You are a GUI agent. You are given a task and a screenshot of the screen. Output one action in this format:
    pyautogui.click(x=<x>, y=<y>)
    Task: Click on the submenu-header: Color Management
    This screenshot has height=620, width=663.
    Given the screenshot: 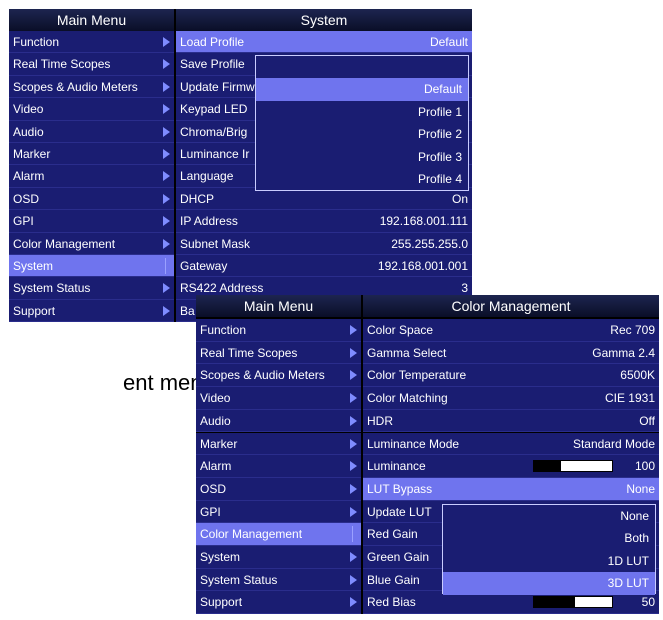 What is the action you would take?
    pyautogui.click(x=511, y=306)
    